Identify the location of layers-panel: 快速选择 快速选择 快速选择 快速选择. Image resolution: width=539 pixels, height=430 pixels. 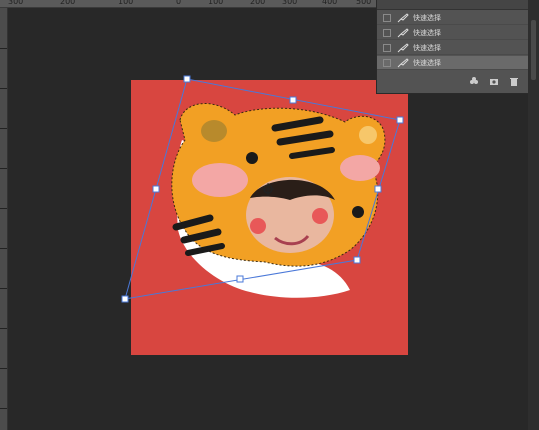
(452, 47).